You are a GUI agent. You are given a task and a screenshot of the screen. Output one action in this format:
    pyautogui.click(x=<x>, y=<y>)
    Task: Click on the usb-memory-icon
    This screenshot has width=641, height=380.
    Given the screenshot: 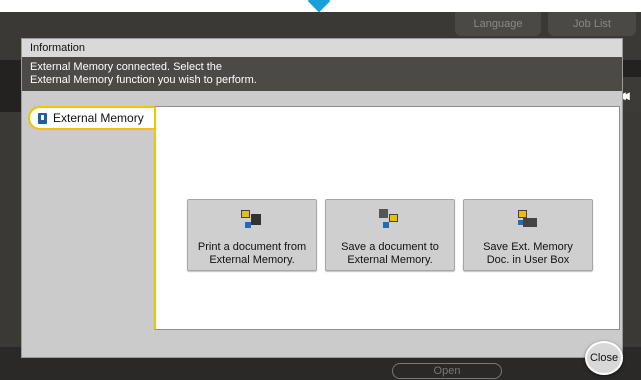 What is the action you would take?
    pyautogui.click(x=42, y=118)
    